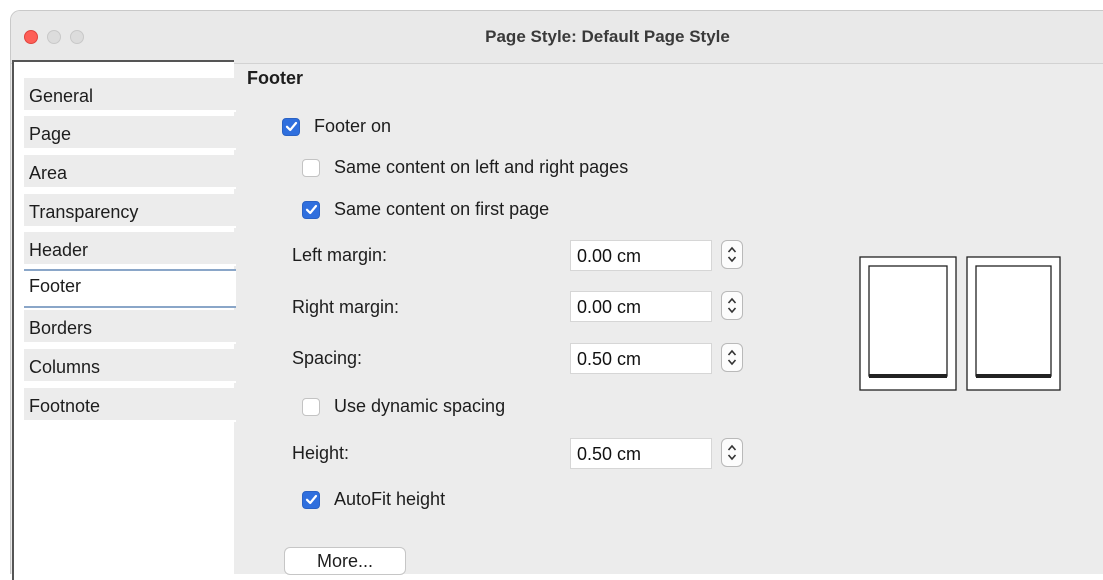 This screenshot has width=1103, height=580. Describe the element at coordinates (1013, 323) in the screenshot. I see `right-page-preview` at that location.